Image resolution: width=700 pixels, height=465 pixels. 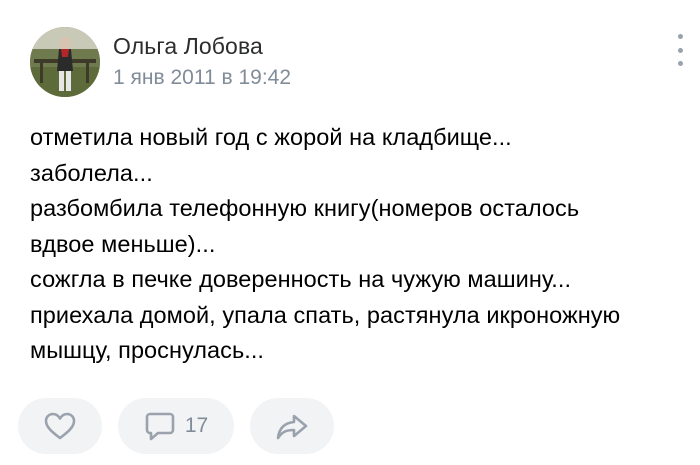 I want to click on post-actions: 17, so click(x=176, y=426).